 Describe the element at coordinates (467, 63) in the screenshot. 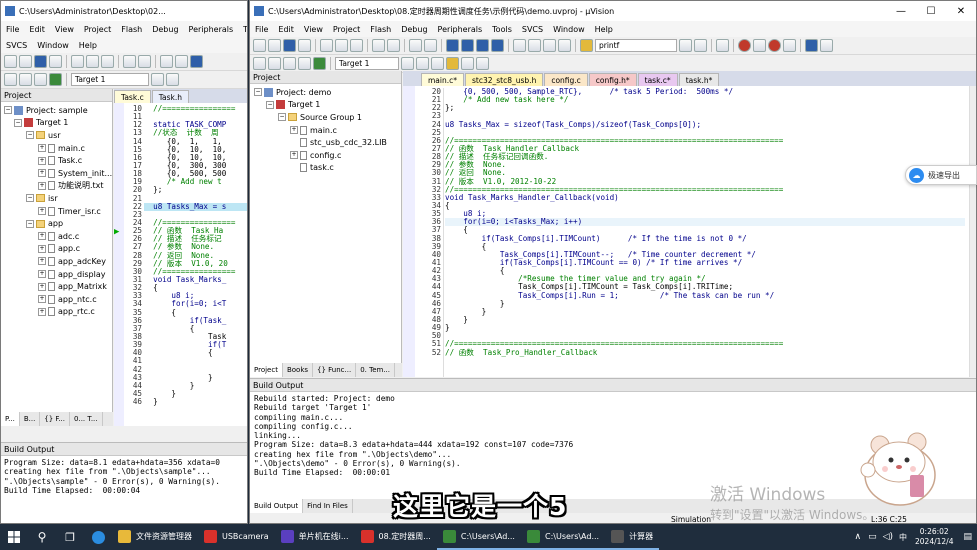

I see `packs-icon` at that location.